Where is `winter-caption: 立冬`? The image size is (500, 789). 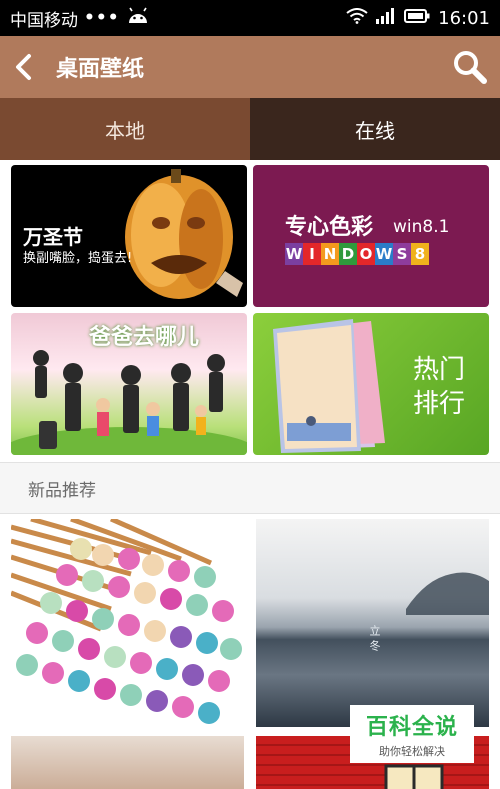
winter-caption: 立冬 is located at coordinates (374, 640).